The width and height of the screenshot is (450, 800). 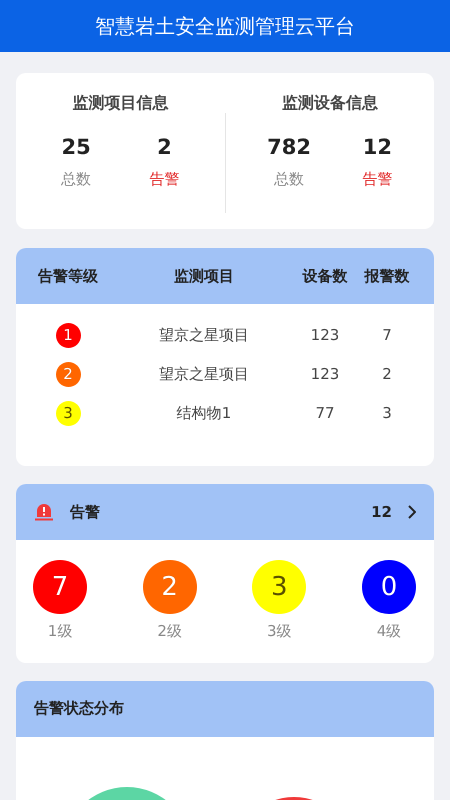 I want to click on stat-value: 782, so click(x=289, y=147).